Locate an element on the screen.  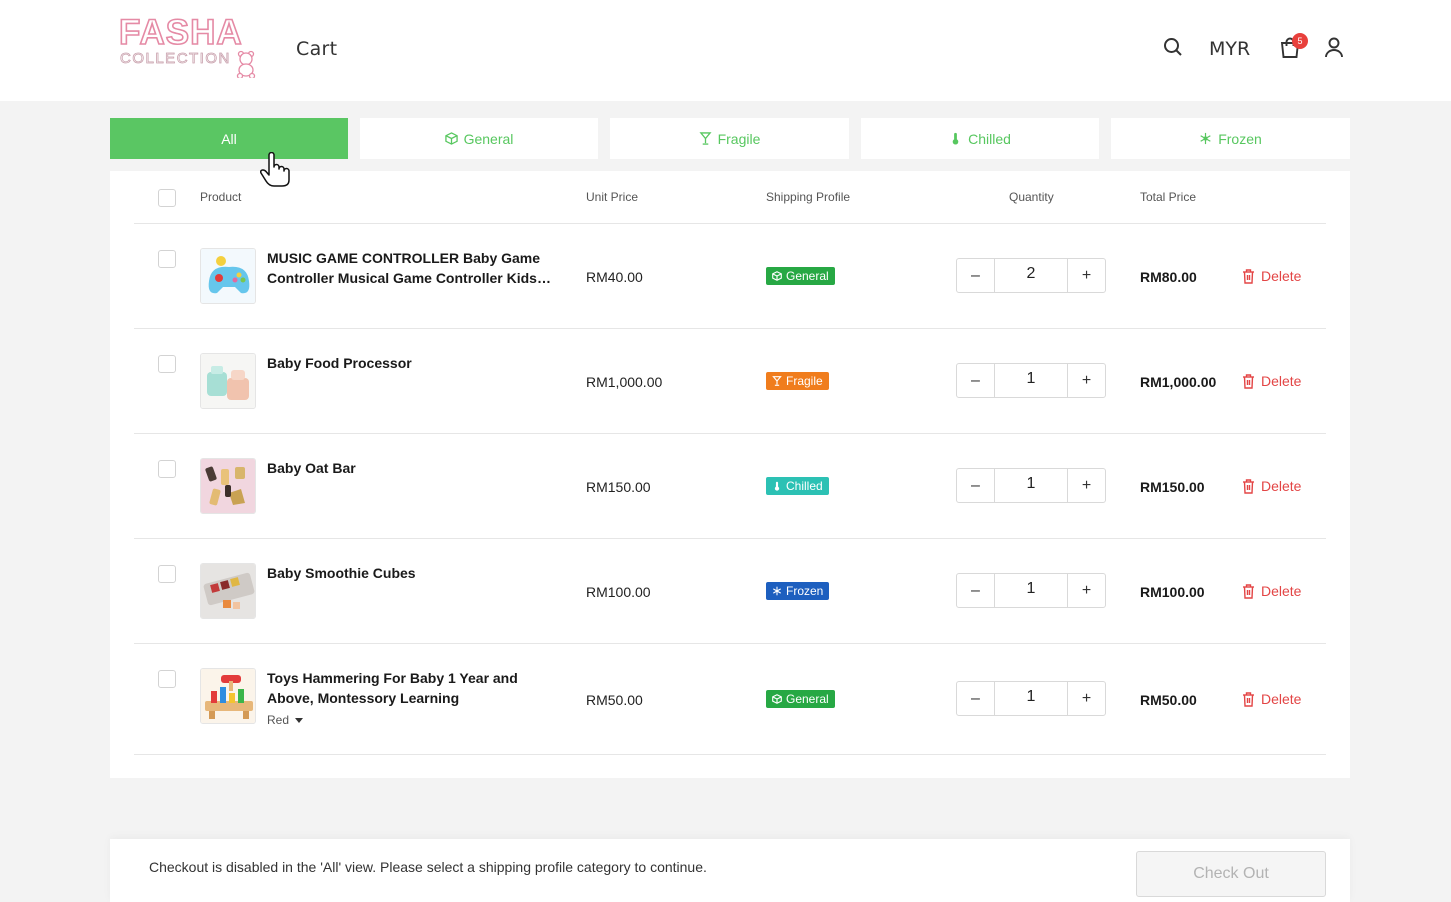
product-name: Baby Oat Bar is located at coordinates (412, 468).